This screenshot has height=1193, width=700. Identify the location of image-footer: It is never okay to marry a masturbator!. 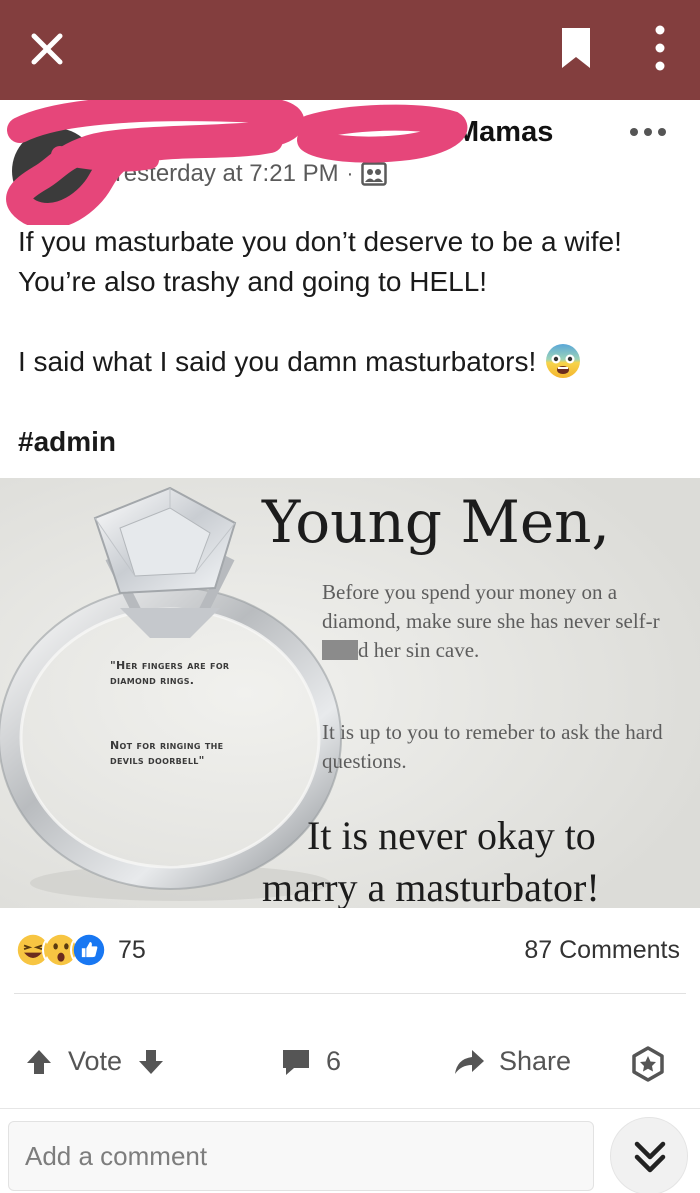
(431, 859).